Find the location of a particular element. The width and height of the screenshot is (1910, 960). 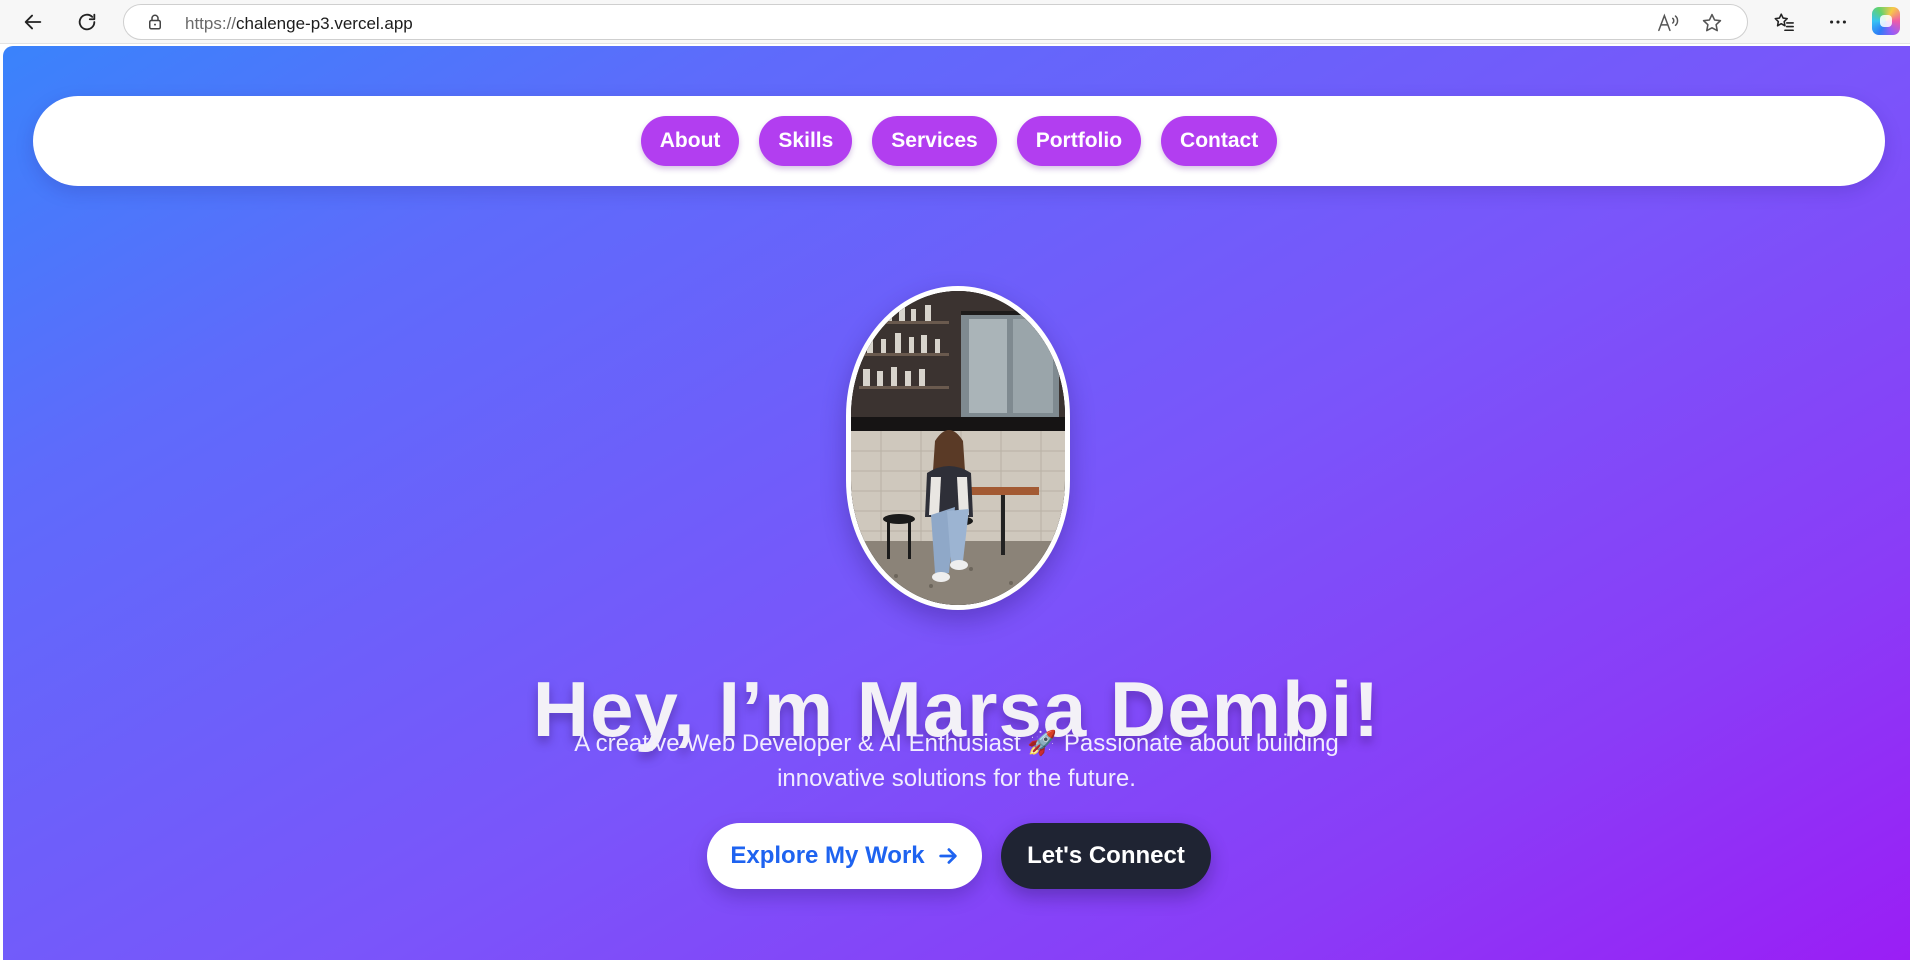

url-host: chalenge-p3.vercel.app is located at coordinates (324, 23).